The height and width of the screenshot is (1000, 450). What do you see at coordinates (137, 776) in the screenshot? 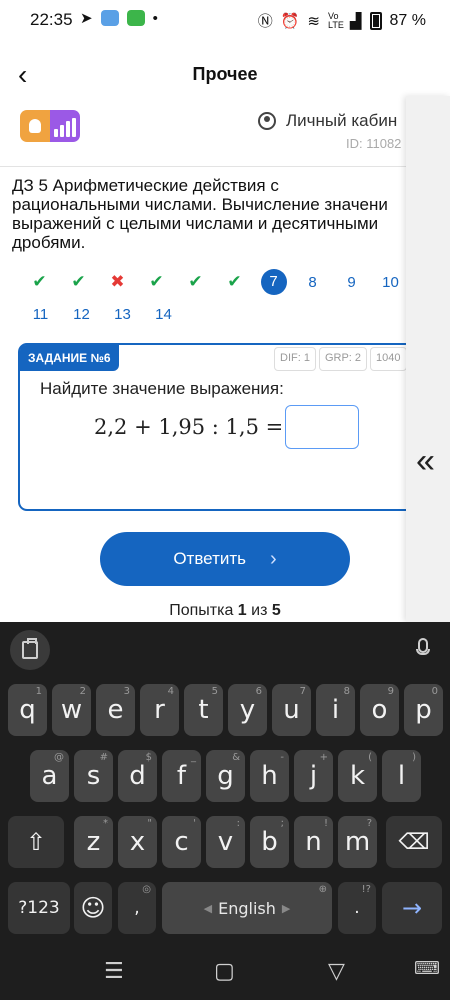
I see `key-d: $ d` at bounding box center [137, 776].